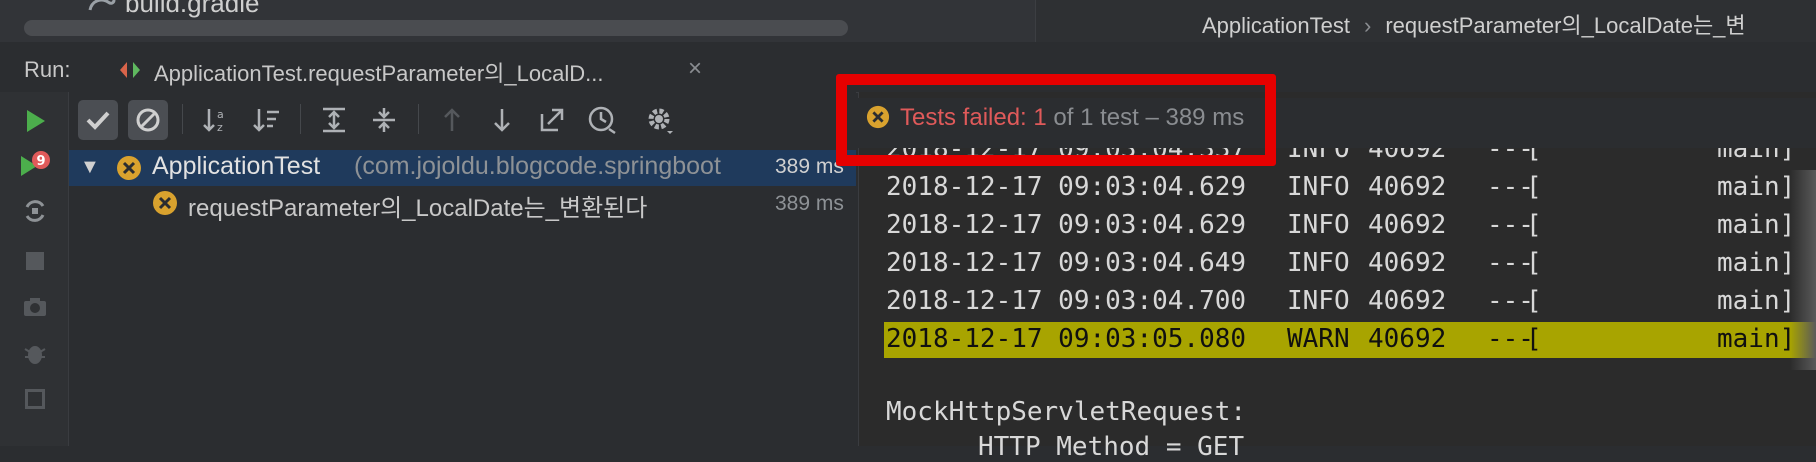 Image resolution: width=1816 pixels, height=462 pixels. I want to click on settings-icon, so click(660, 120).